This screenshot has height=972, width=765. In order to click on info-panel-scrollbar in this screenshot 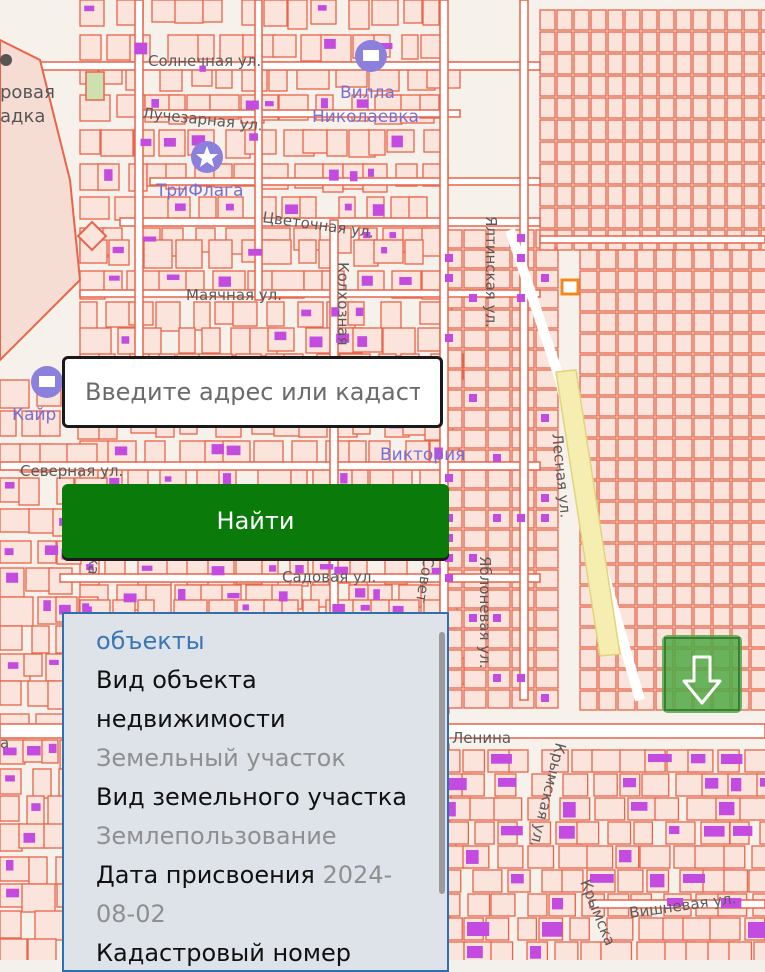, I will do `click(442, 763)`.